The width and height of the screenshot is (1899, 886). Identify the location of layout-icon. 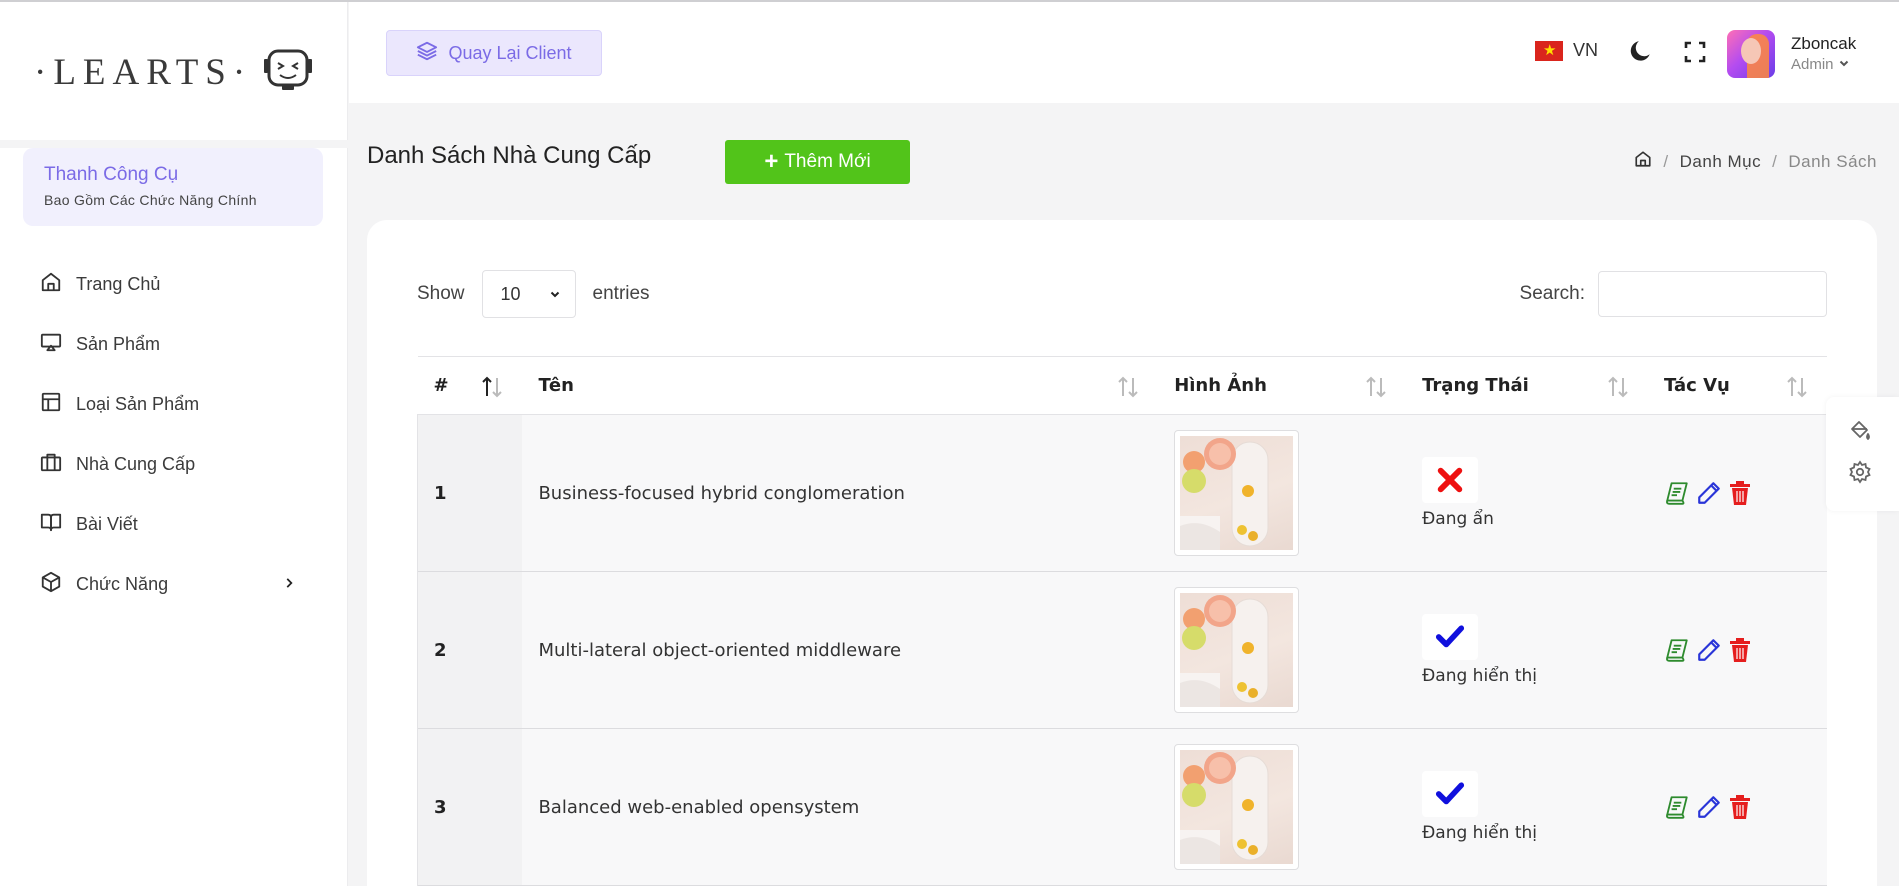
(58, 404).